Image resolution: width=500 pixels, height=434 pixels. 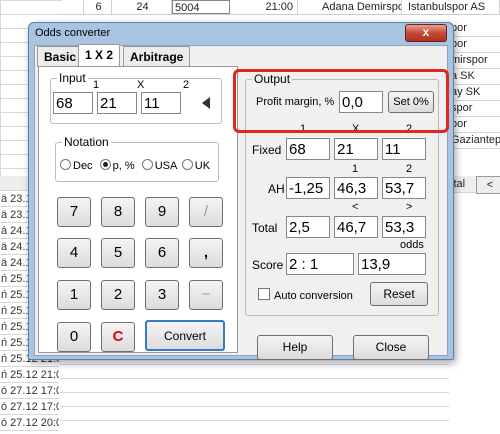 I want to click on ah-handicap: -1,25, so click(x=308, y=188).